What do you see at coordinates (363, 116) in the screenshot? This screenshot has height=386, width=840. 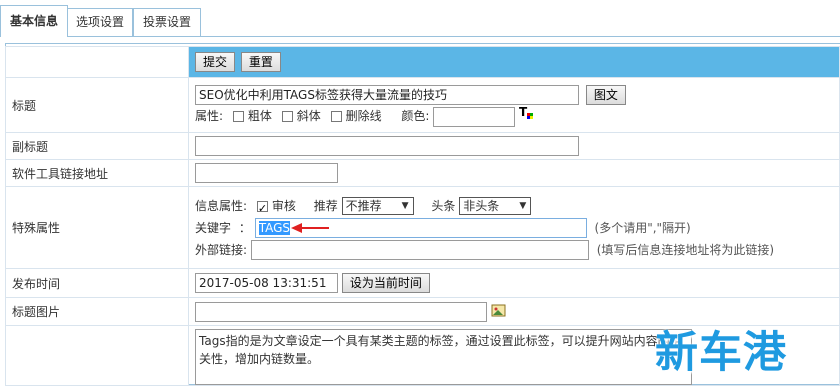 I see `strike-label: 删除线` at bounding box center [363, 116].